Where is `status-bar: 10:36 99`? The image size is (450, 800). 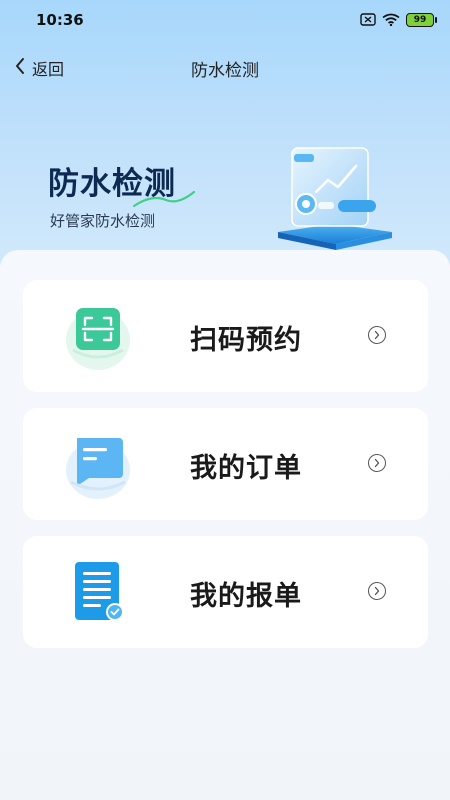 status-bar: 10:36 99 is located at coordinates (225, 20).